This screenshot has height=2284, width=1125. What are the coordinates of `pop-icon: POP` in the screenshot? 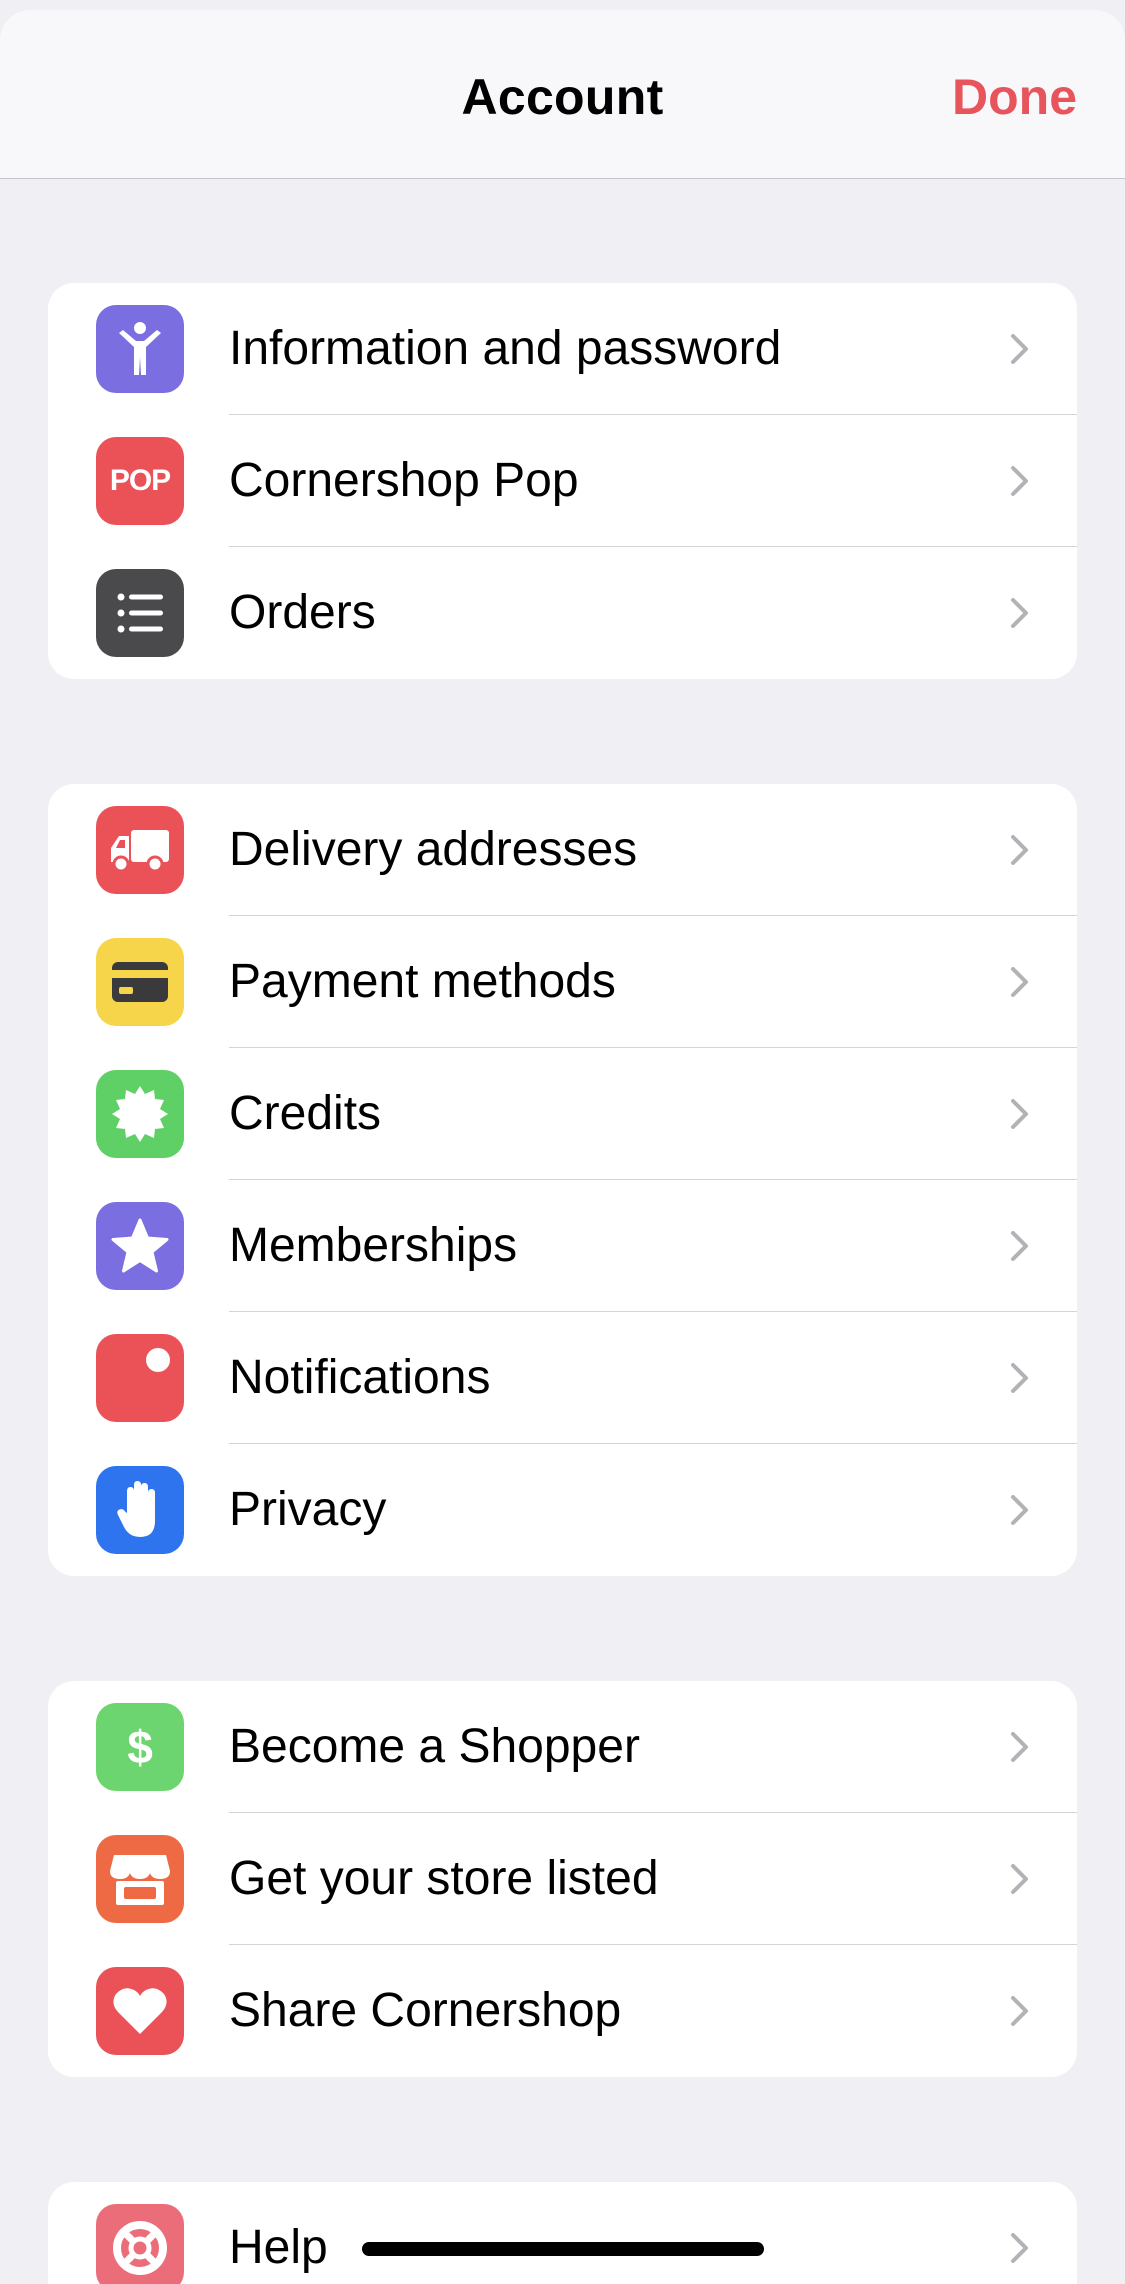 It's located at (140, 481).